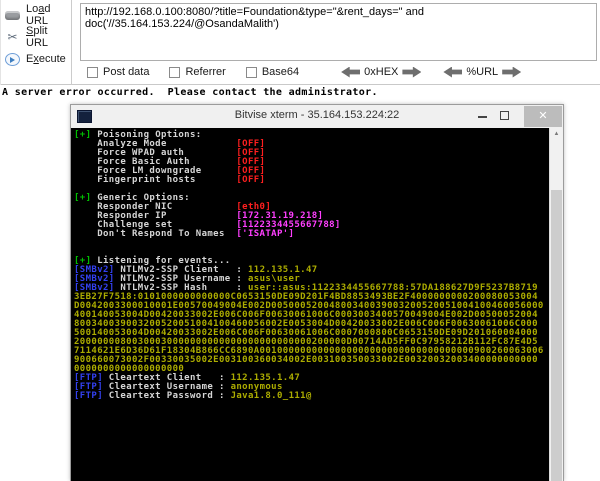 This screenshot has height=481, width=600. What do you see at coordinates (304, 72) in the screenshot?
I see `options-row: Post data Referrer Base64 0xHEX %URL` at bounding box center [304, 72].